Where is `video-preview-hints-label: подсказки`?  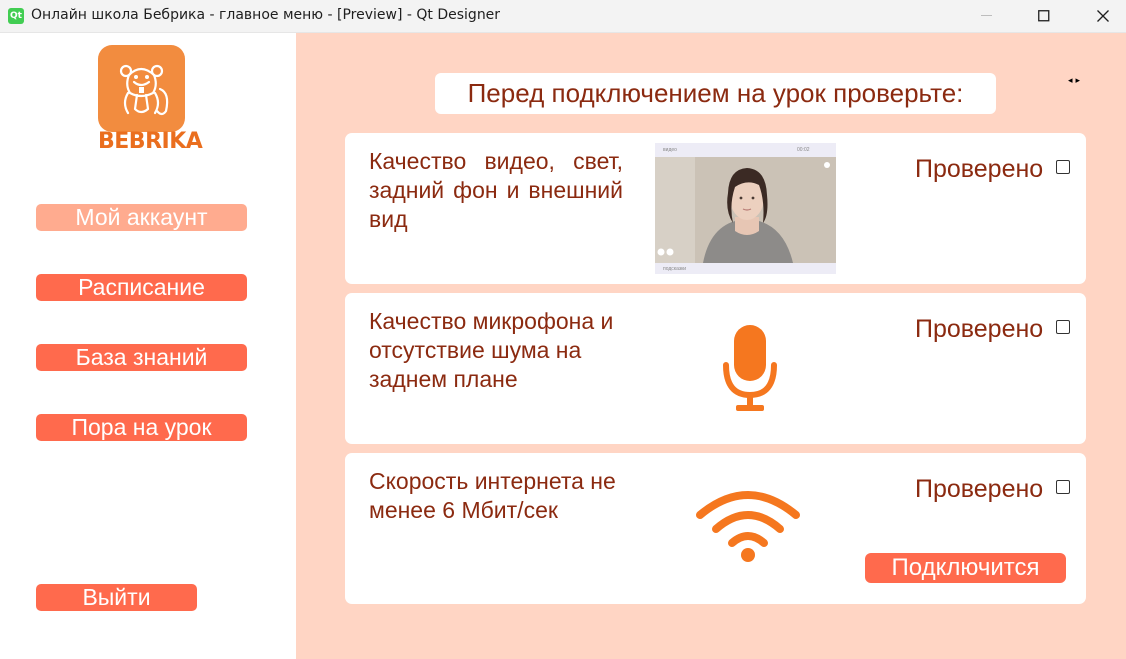
video-preview-hints-label: подсказки is located at coordinates (675, 269).